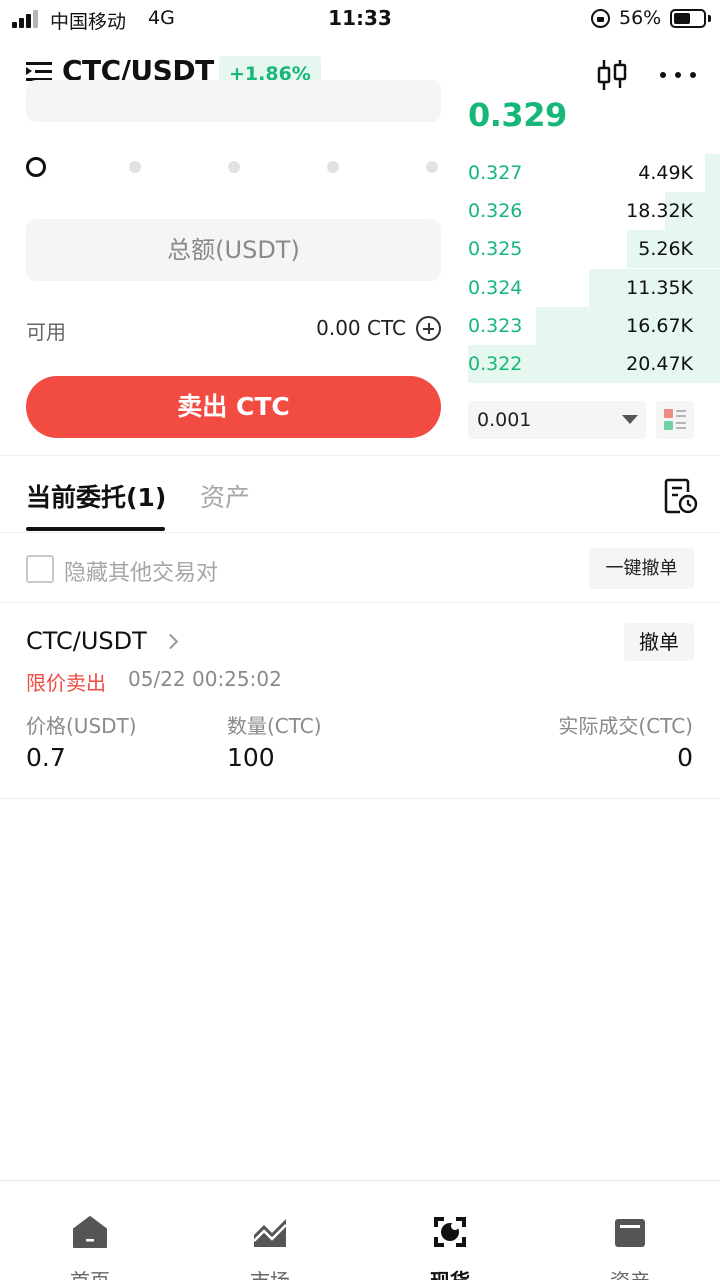 The height and width of the screenshot is (1280, 720). What do you see at coordinates (270, 1272) in the screenshot?
I see `nav-label: 市场` at bounding box center [270, 1272].